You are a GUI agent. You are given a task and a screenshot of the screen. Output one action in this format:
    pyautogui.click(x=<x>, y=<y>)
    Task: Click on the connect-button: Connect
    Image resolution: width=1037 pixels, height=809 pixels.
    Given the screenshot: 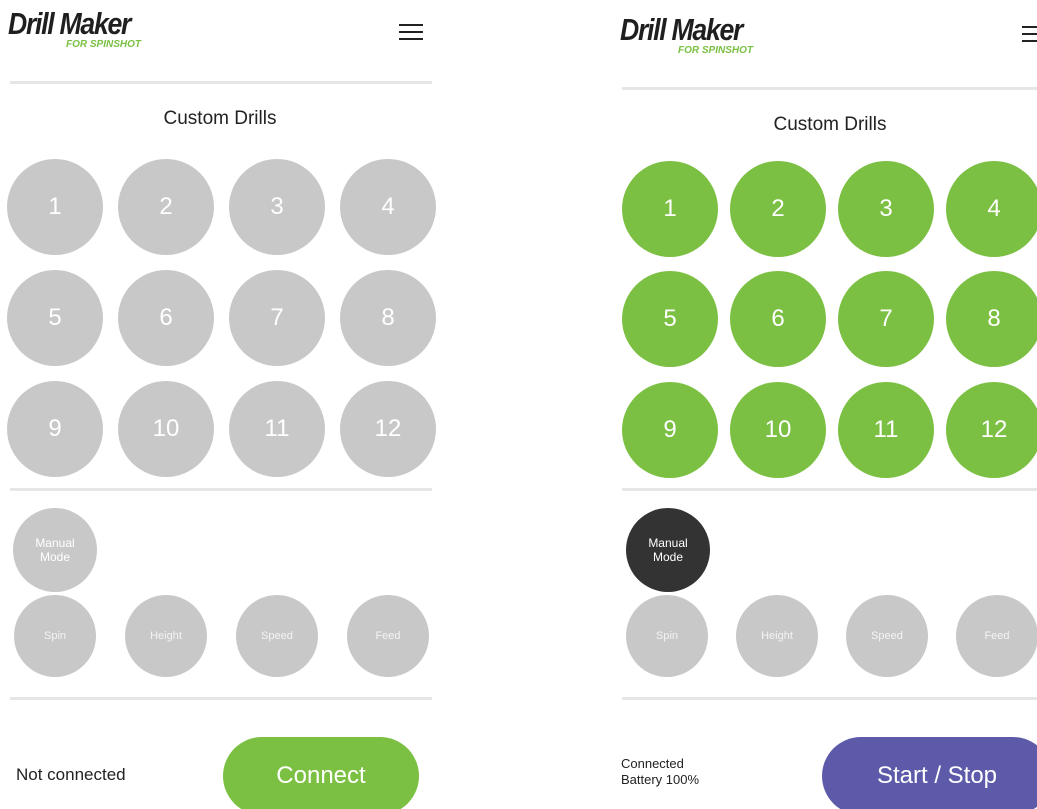 What is the action you would take?
    pyautogui.click(x=321, y=773)
    